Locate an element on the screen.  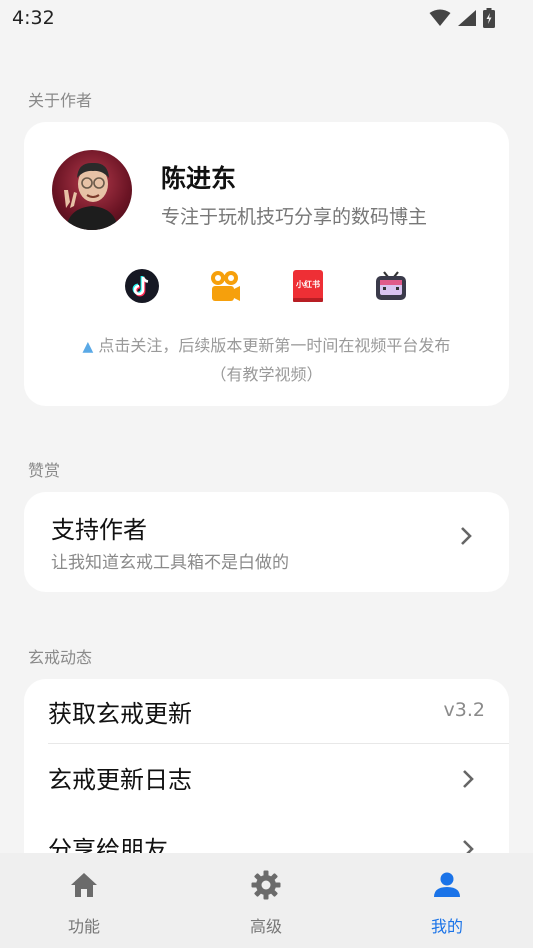
status-icons is located at coordinates (462, 18).